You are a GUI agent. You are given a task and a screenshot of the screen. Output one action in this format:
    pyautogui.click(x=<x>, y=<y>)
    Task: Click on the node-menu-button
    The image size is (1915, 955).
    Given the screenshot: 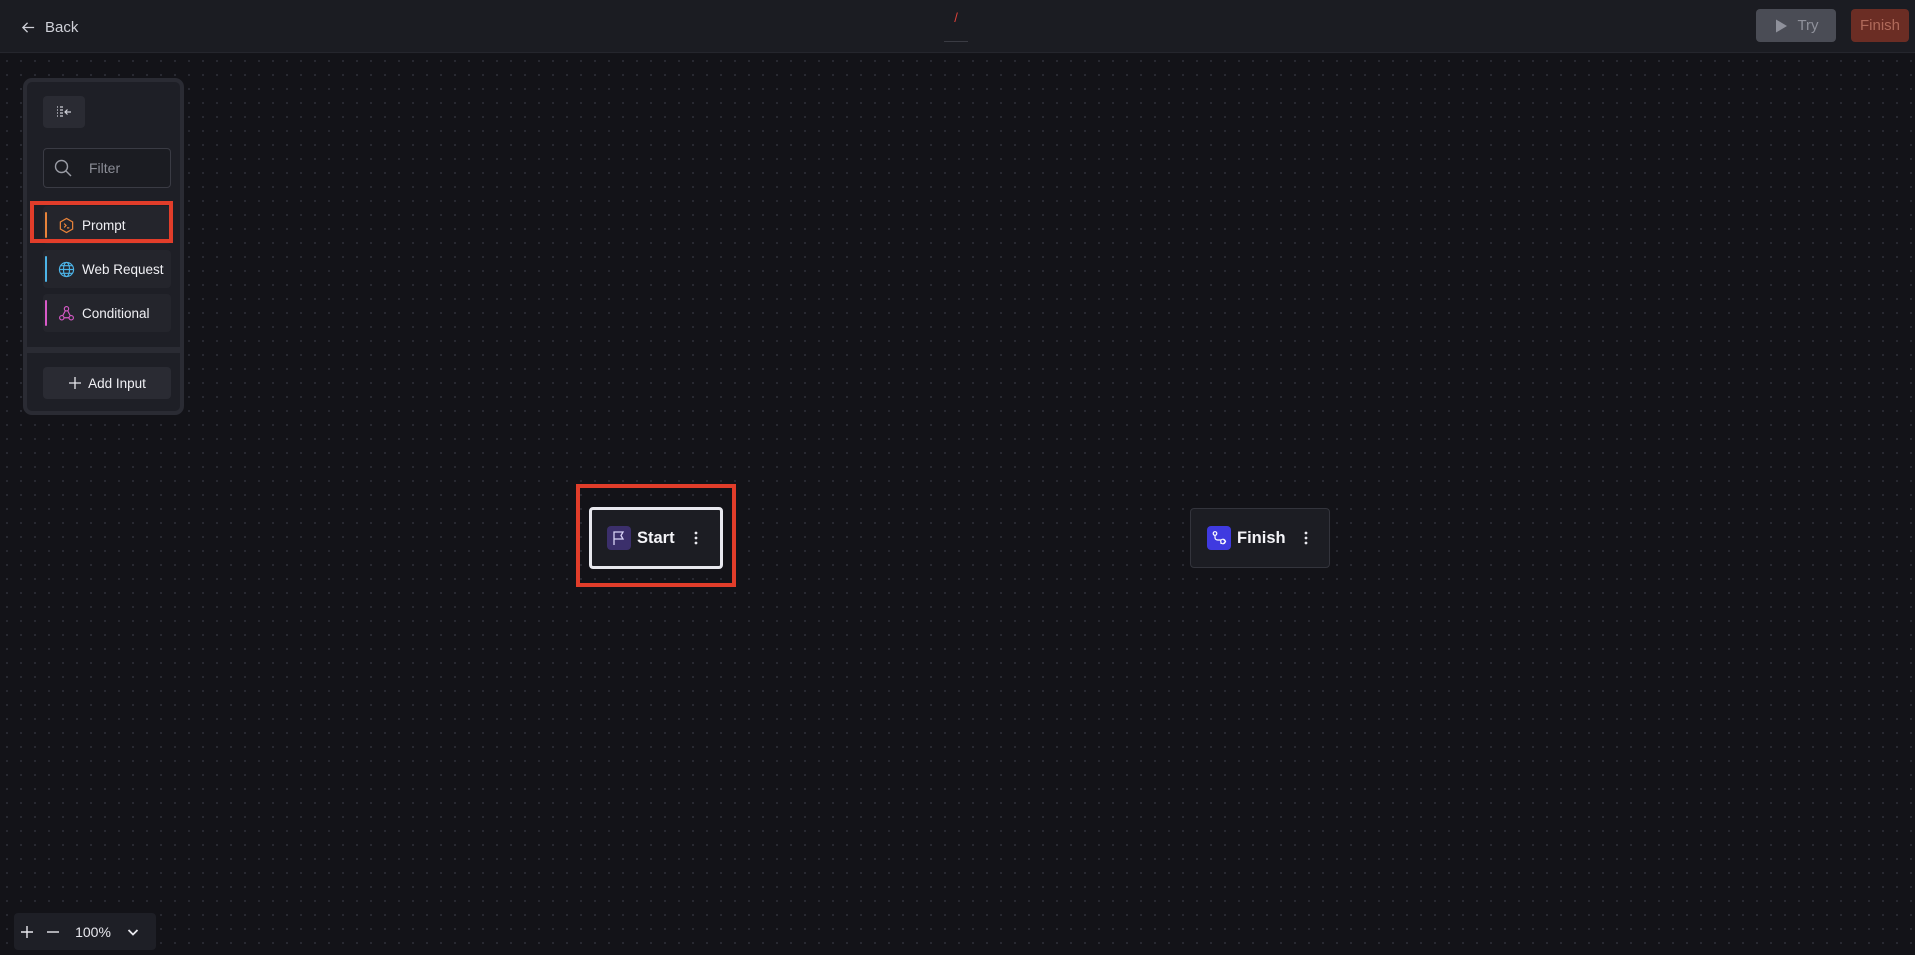 What is the action you would take?
    pyautogui.click(x=1306, y=538)
    